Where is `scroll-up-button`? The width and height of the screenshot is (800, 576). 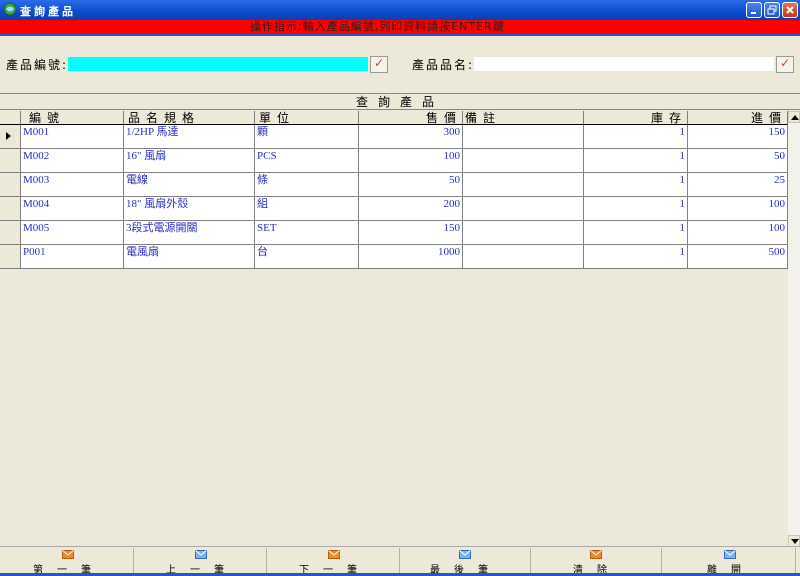
scroll-up-button is located at coordinates (794, 117).